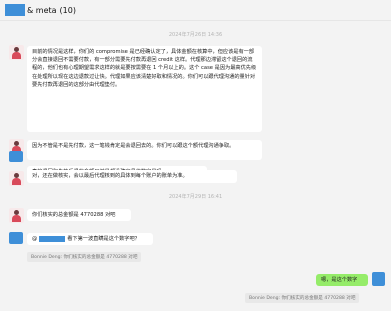 The width and height of the screenshot is (391, 311). Describe the element at coordinates (144, 150) in the screenshot. I see `message-bubble: 因为不管是不是先付款，这一笔钱肯定是会退回去的。你们可以跟这个额代理沟通争取。` at that location.